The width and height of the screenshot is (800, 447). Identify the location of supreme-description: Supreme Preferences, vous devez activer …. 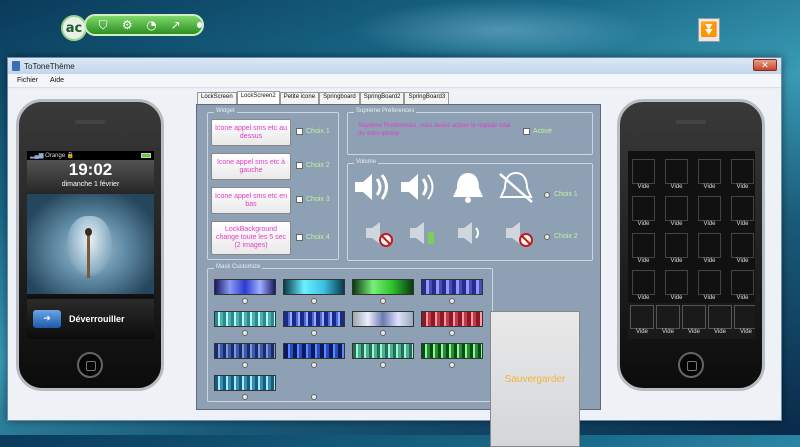
(434, 130).